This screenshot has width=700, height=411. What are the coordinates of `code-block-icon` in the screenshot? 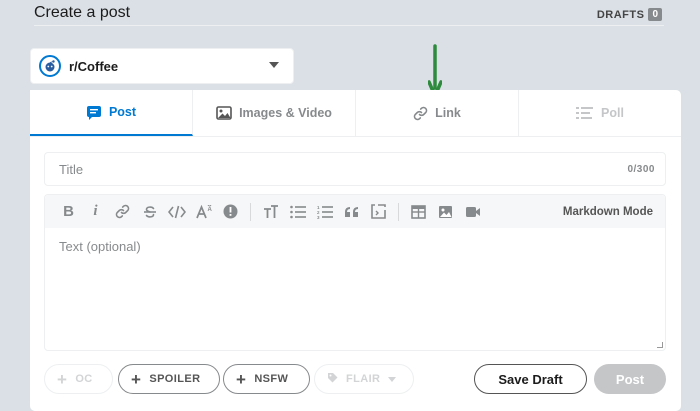 It's located at (378, 211).